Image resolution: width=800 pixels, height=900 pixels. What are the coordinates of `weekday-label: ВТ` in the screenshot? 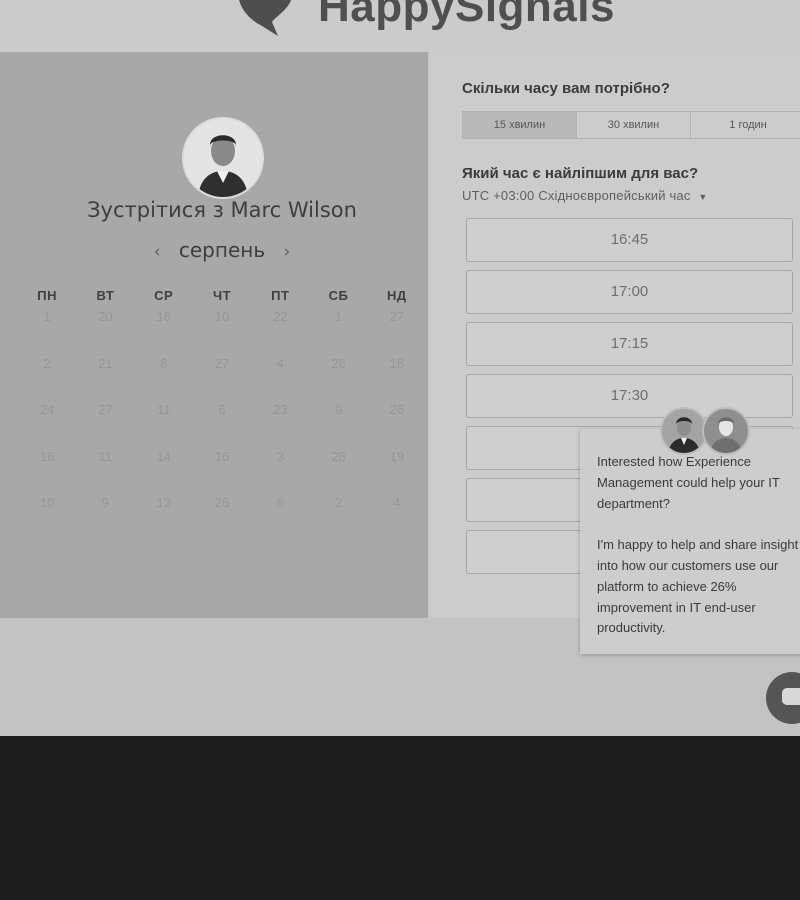 It's located at (105, 295).